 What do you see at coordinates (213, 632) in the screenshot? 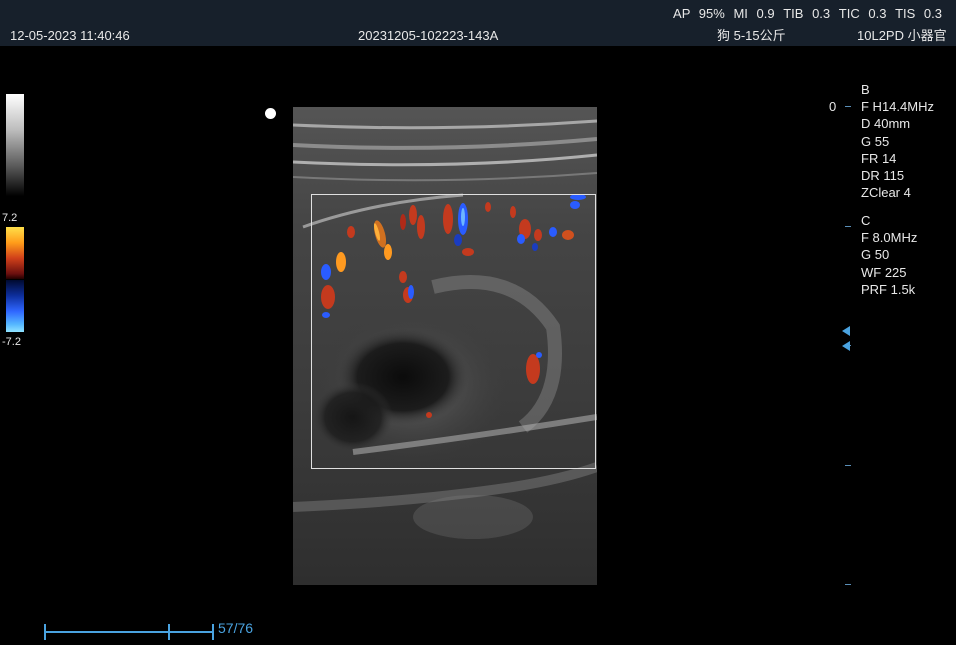
I see `cine-end-marker` at bounding box center [213, 632].